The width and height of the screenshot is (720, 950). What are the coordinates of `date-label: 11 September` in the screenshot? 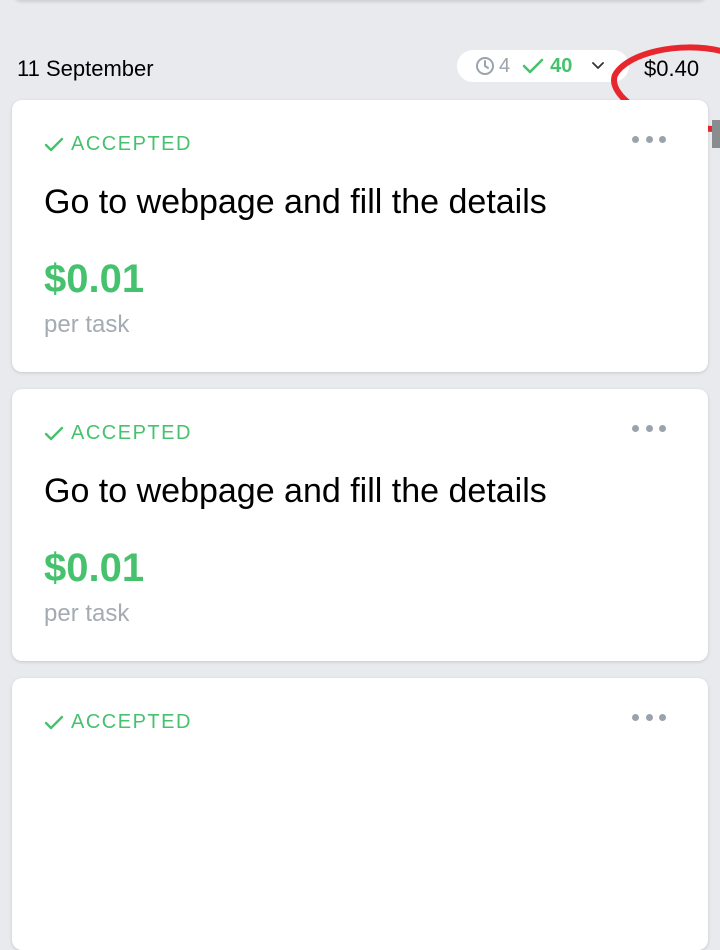 It's located at (85, 68).